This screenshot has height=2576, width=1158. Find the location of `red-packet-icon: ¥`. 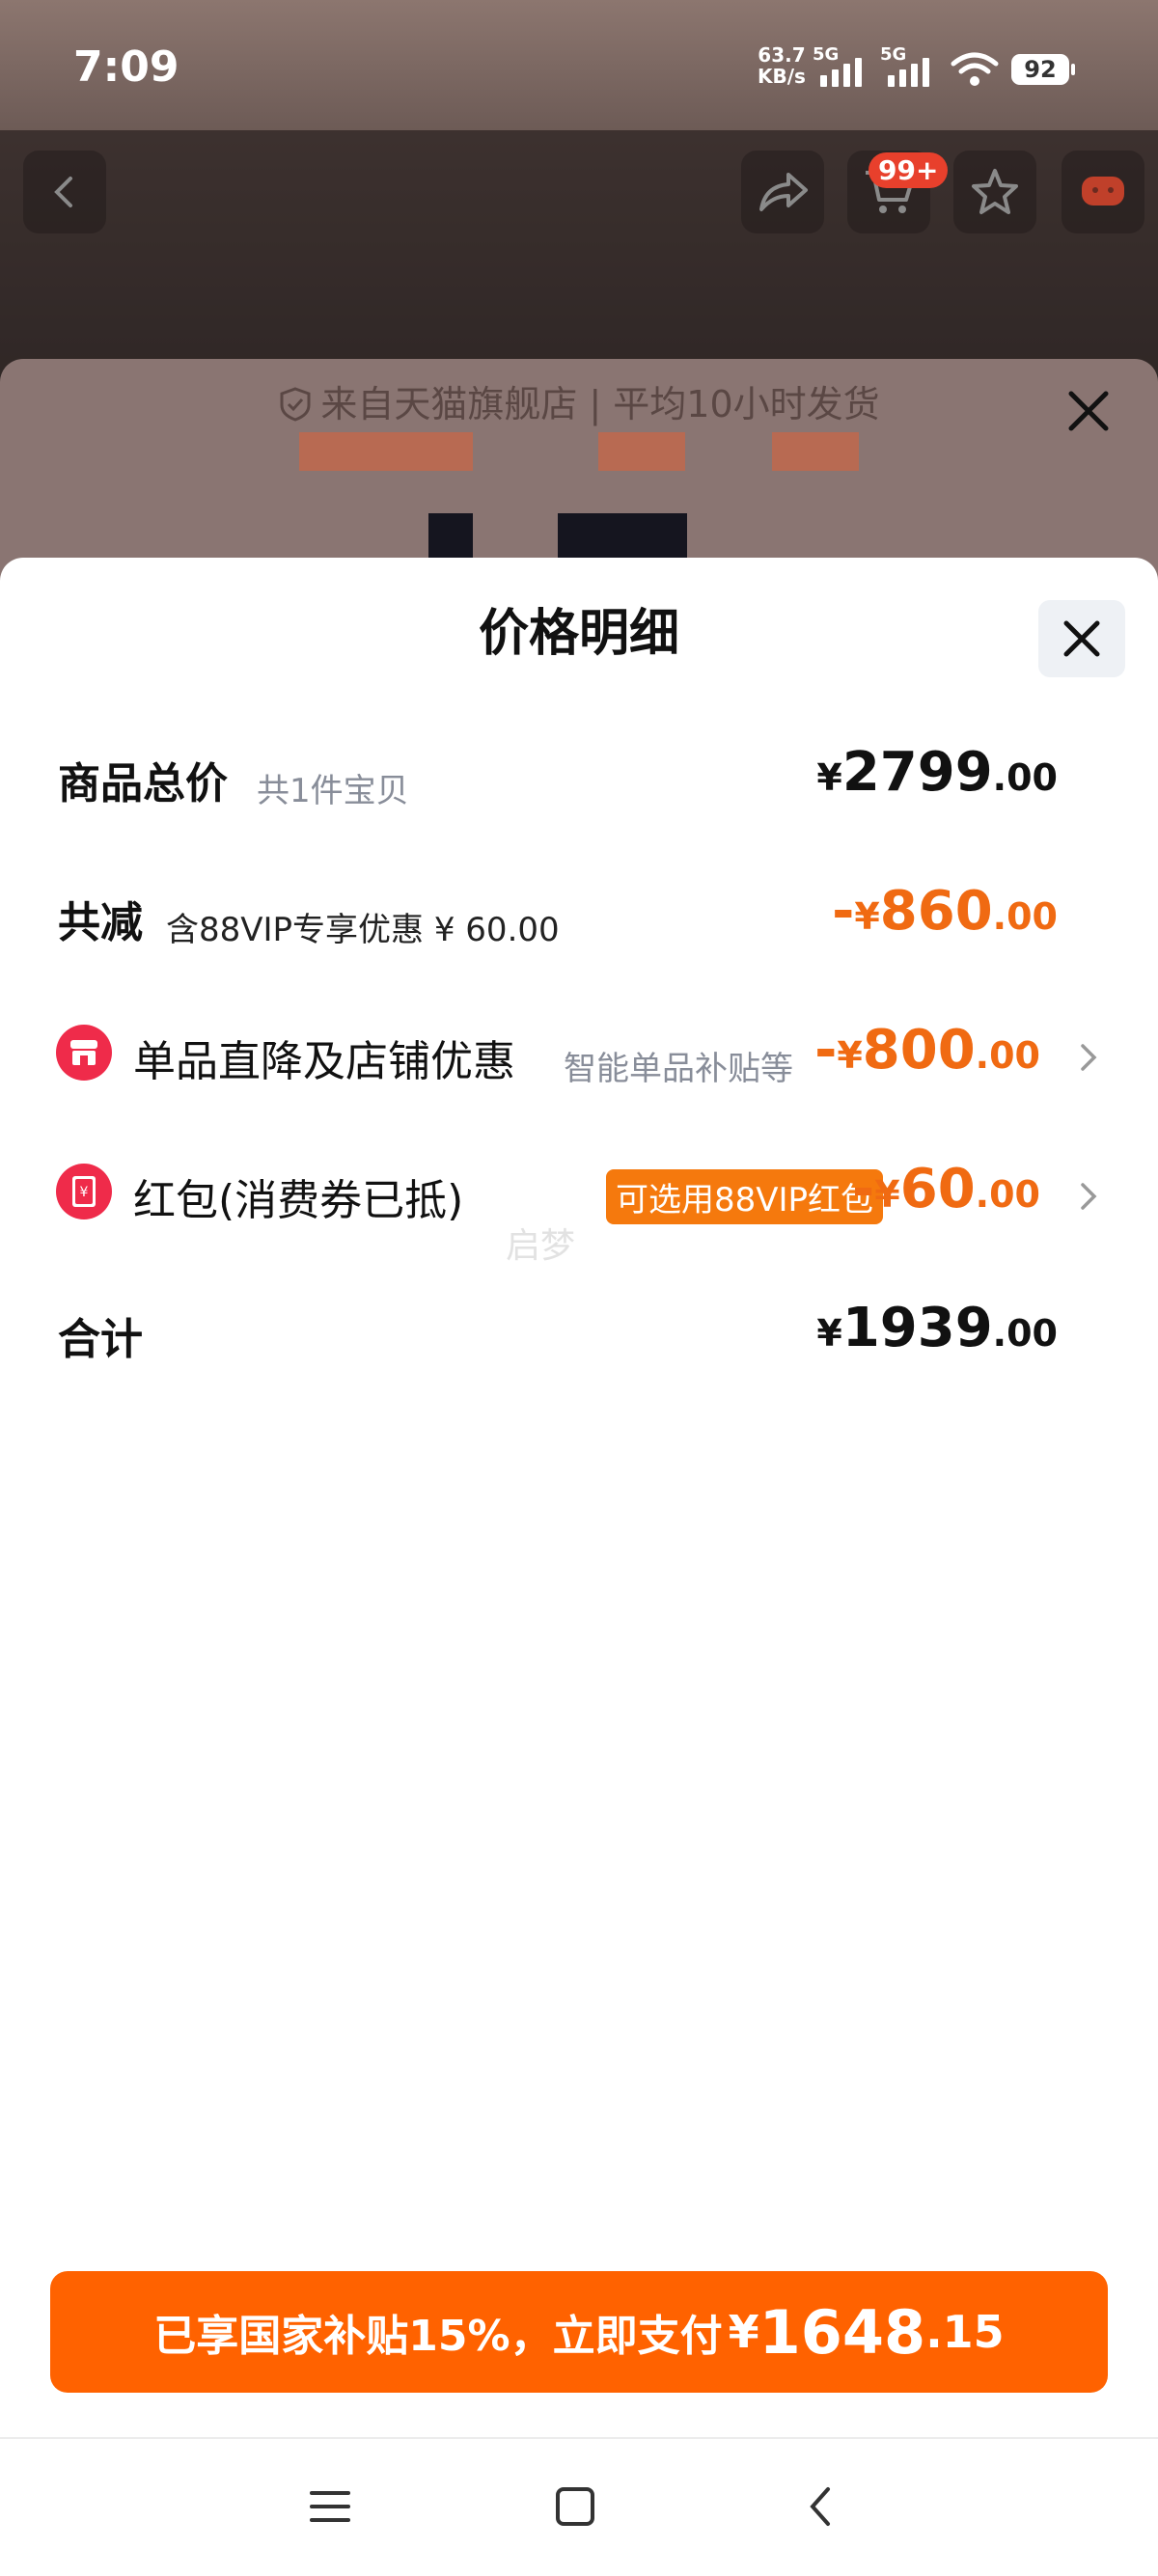

red-packet-icon: ¥ is located at coordinates (84, 1192).